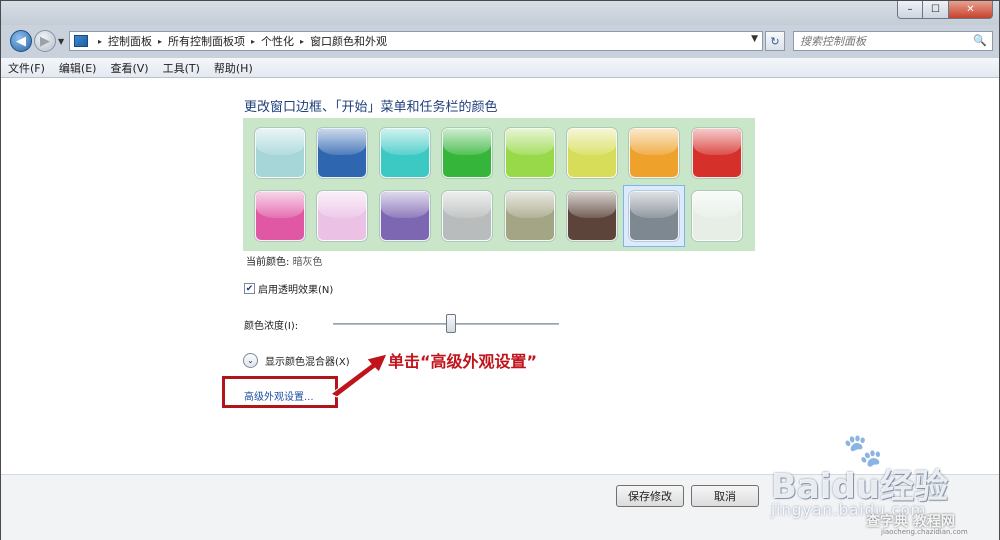 The image size is (1000, 540). I want to click on menu-view: 查看(V), so click(129, 68).